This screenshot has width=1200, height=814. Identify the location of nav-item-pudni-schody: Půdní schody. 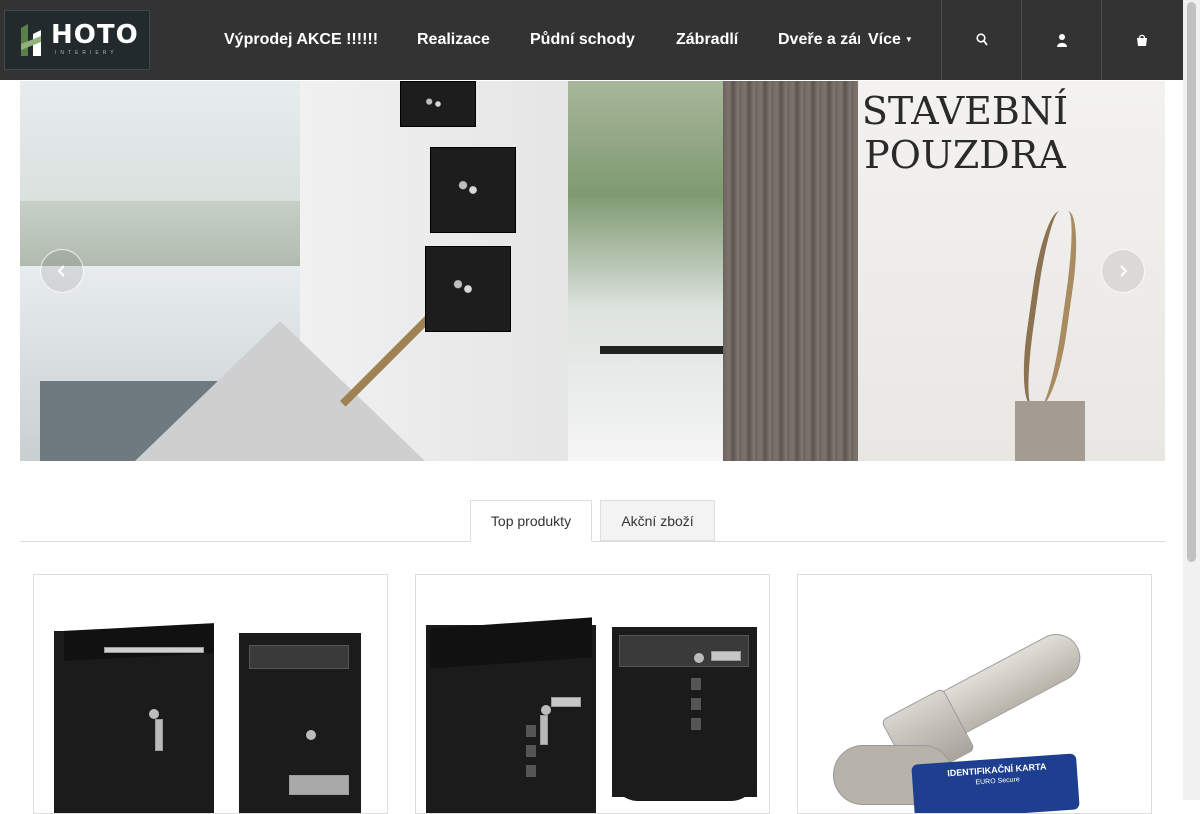
(582, 40).